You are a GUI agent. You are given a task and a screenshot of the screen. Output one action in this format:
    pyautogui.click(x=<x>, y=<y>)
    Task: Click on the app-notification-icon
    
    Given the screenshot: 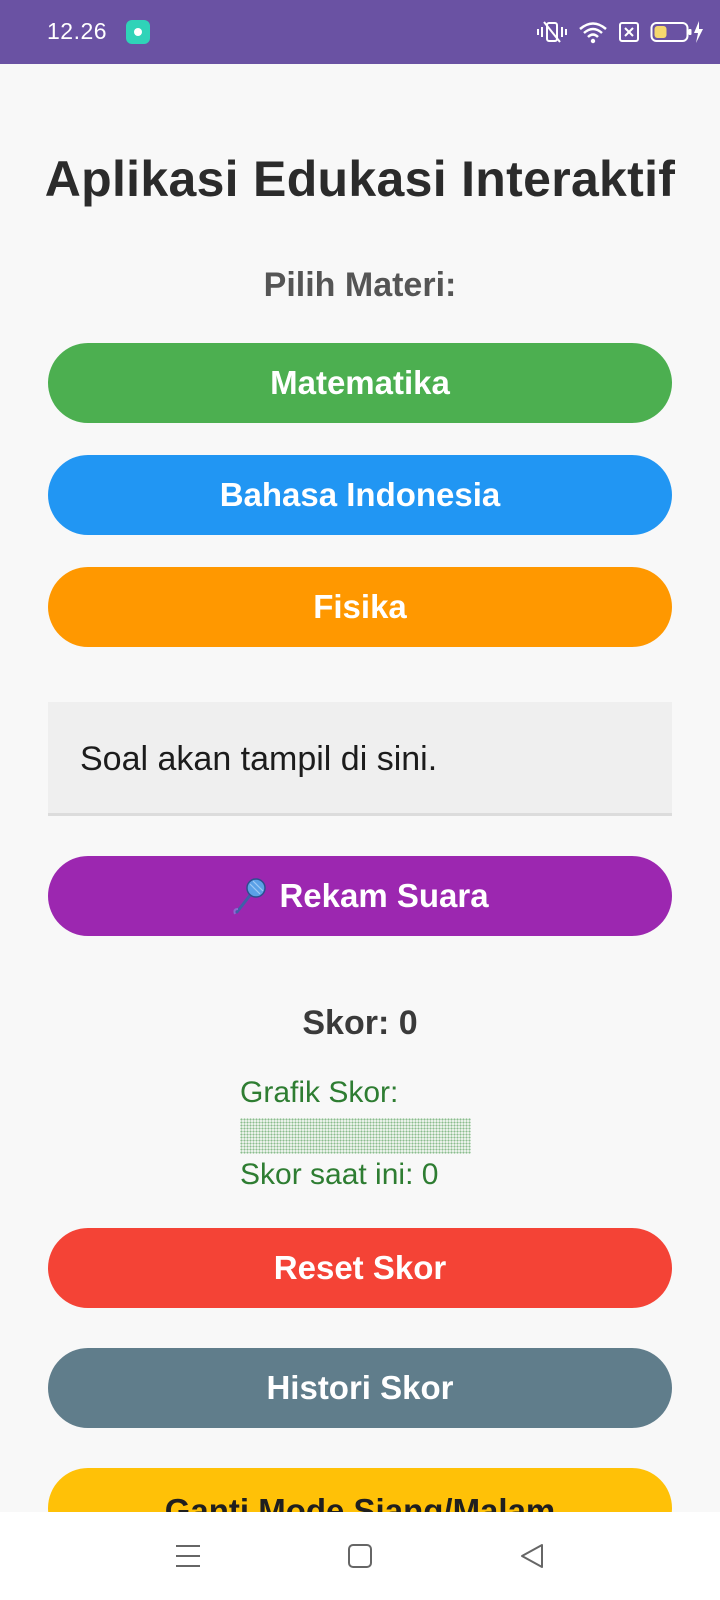 What is the action you would take?
    pyautogui.click(x=138, y=32)
    